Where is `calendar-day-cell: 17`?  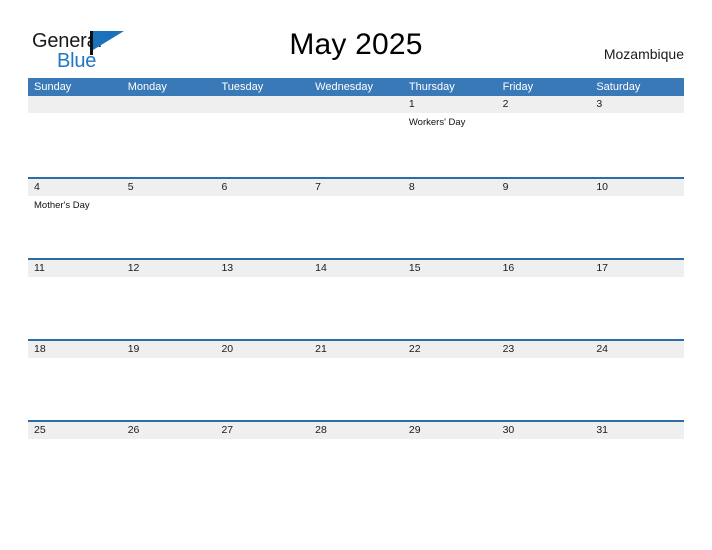 calendar-day-cell: 17 is located at coordinates (637, 299).